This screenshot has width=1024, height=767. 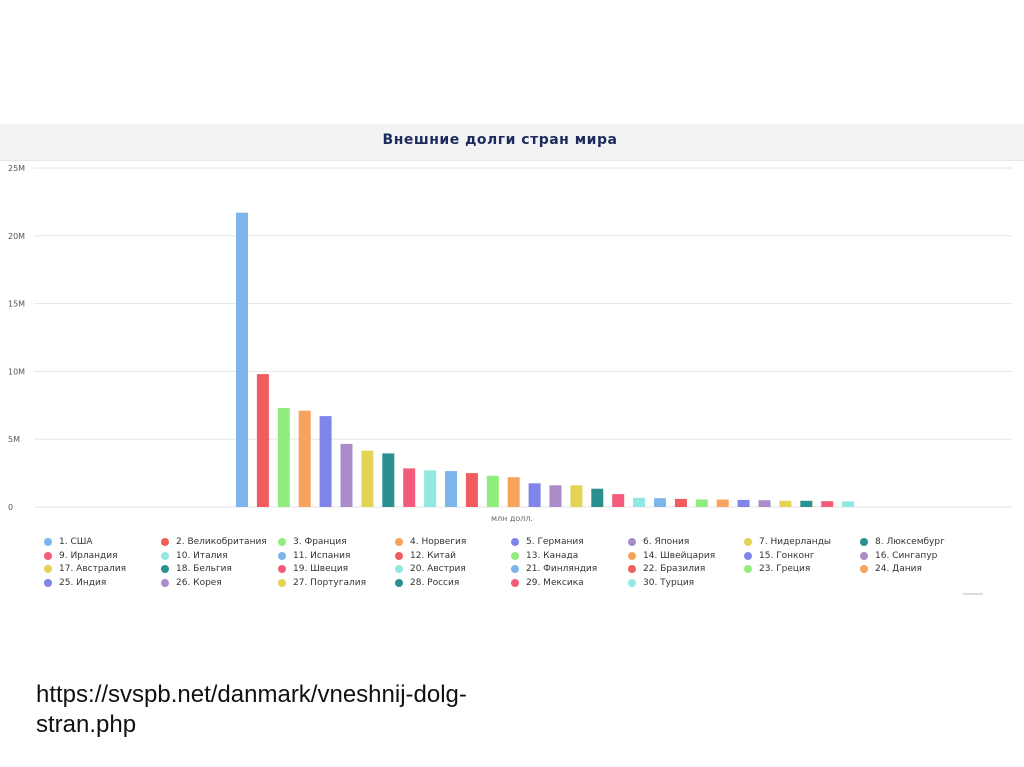 What do you see at coordinates (93, 569) in the screenshot?
I see `legend-label: 17. Австралия` at bounding box center [93, 569].